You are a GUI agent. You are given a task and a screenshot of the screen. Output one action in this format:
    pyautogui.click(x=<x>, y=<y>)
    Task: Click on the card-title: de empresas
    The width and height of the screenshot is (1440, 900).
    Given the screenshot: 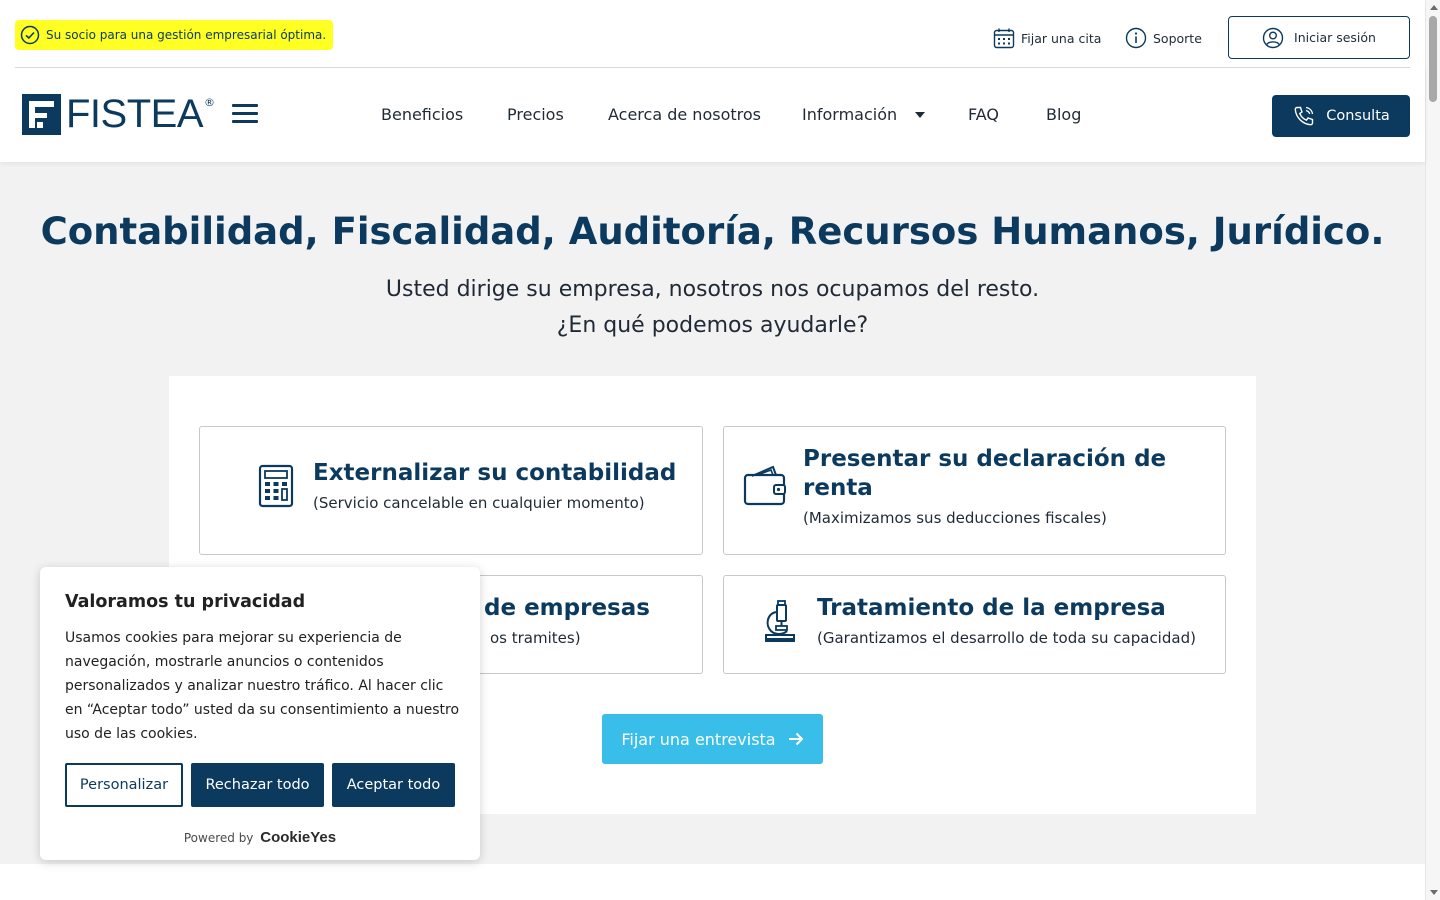 What is the action you would take?
    pyautogui.click(x=567, y=608)
    